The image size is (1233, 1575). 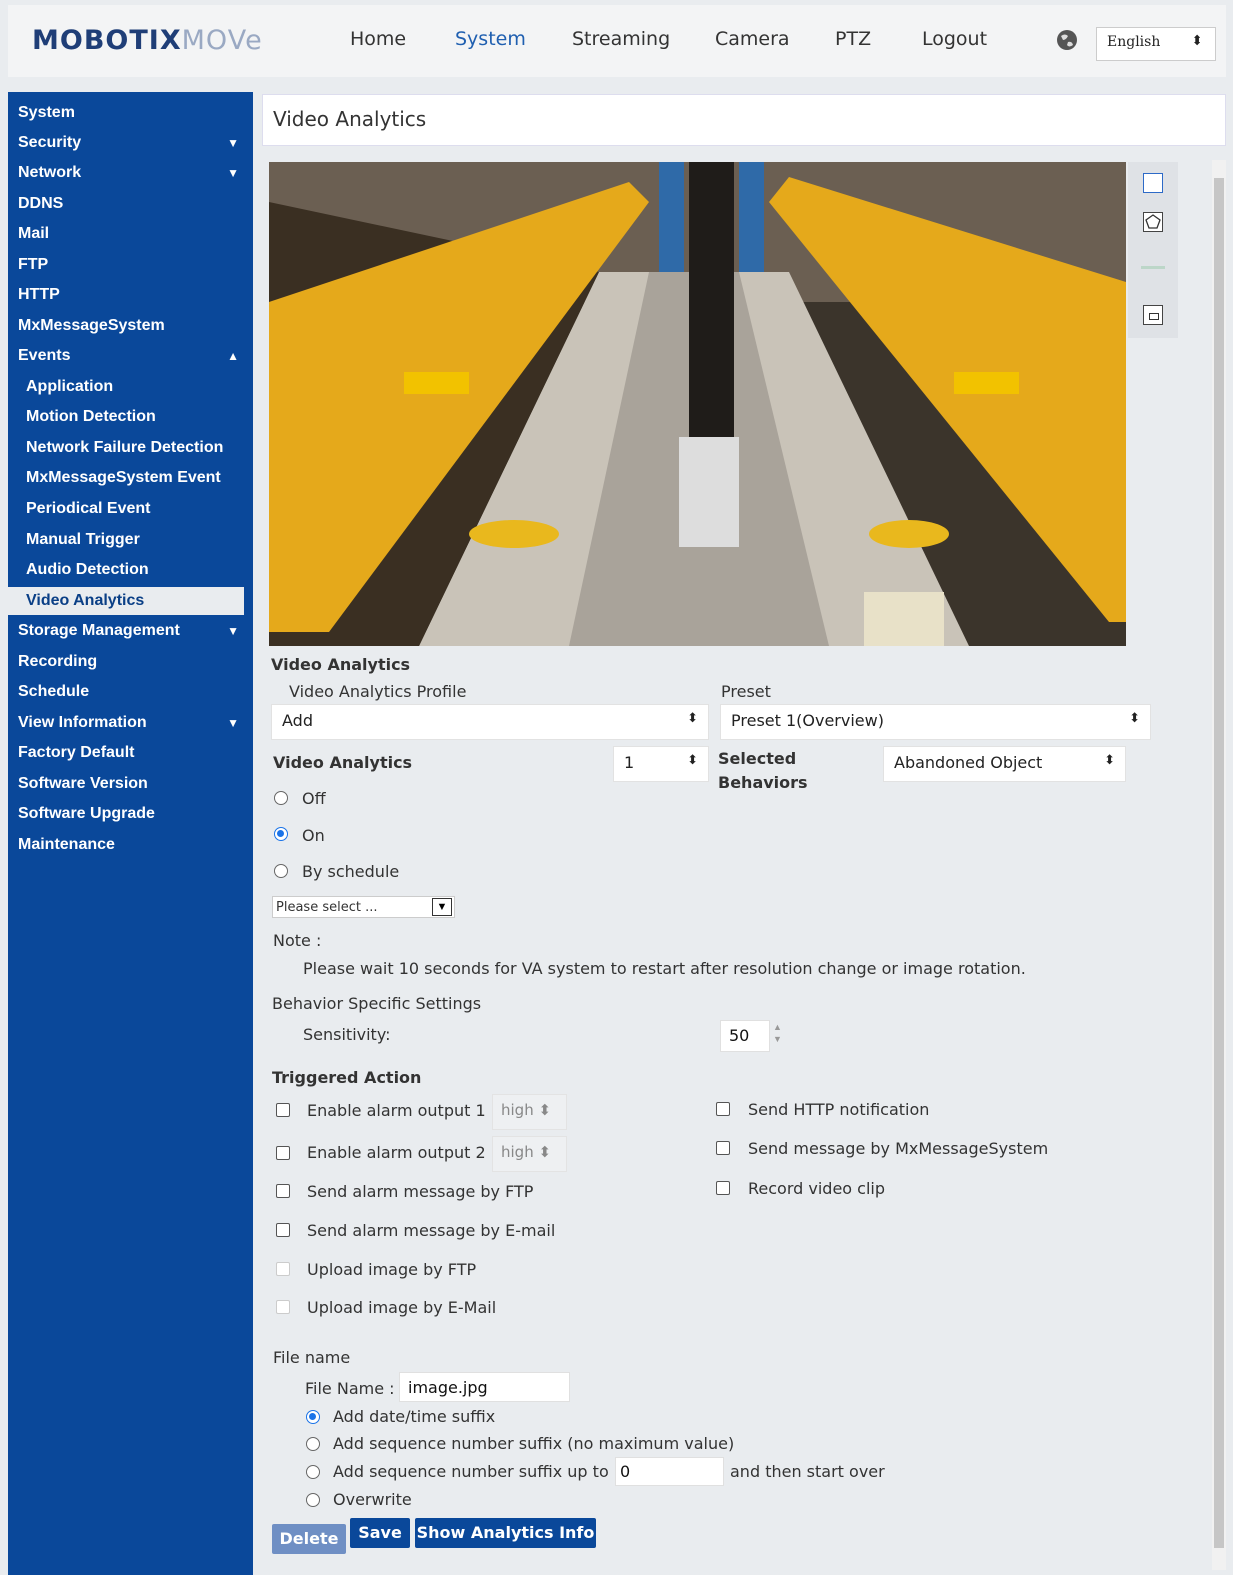 I want to click on save-button: Save, so click(x=380, y=1533).